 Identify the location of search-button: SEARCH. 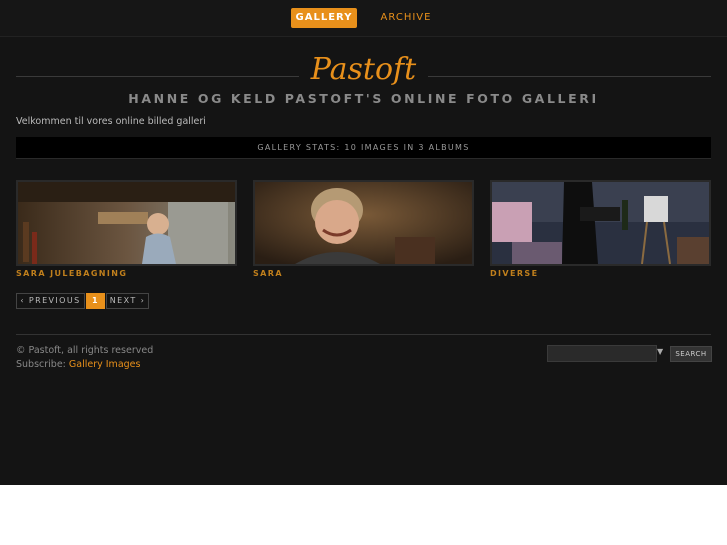
(691, 354).